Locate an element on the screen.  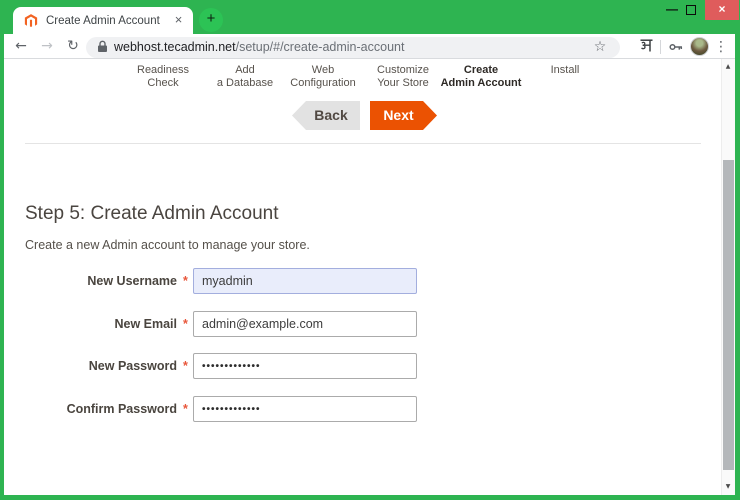
tab-close-icon: × is located at coordinates (178, 20).